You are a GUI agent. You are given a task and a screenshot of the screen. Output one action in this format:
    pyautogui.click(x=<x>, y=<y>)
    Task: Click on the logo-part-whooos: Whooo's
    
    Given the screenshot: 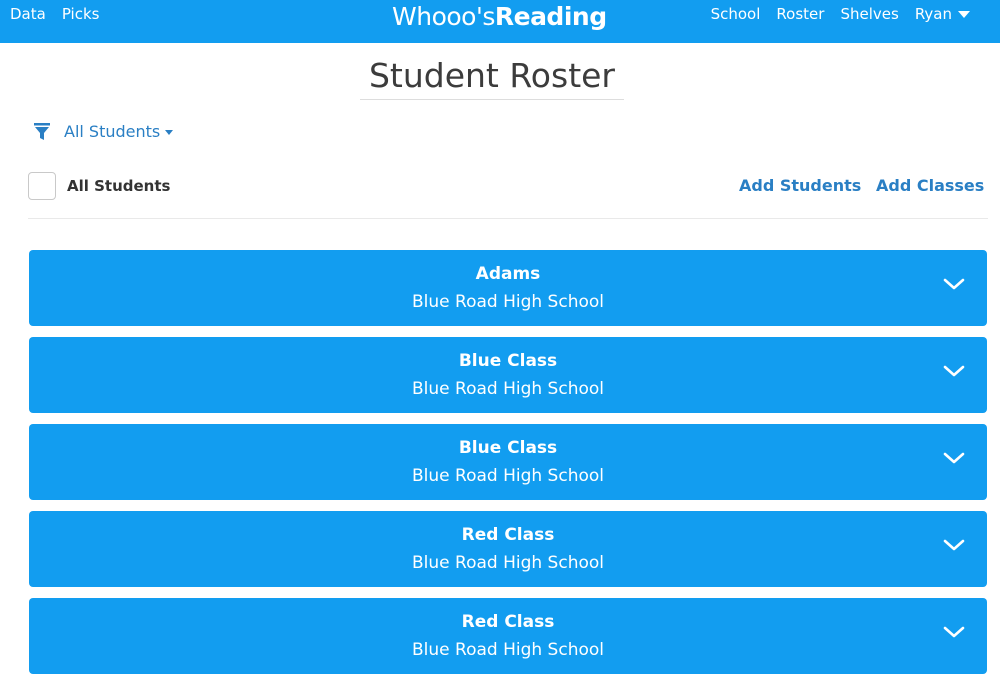 What is the action you would take?
    pyautogui.click(x=443, y=16)
    